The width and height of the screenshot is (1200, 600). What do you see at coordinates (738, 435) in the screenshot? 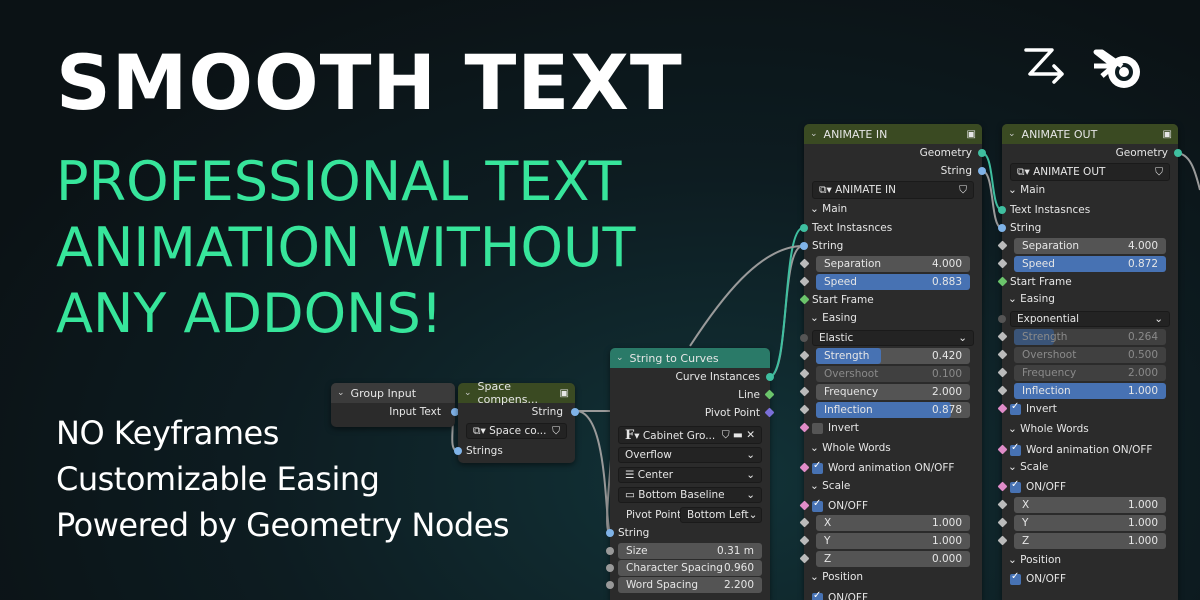
I see `folder-icon: ▬` at bounding box center [738, 435].